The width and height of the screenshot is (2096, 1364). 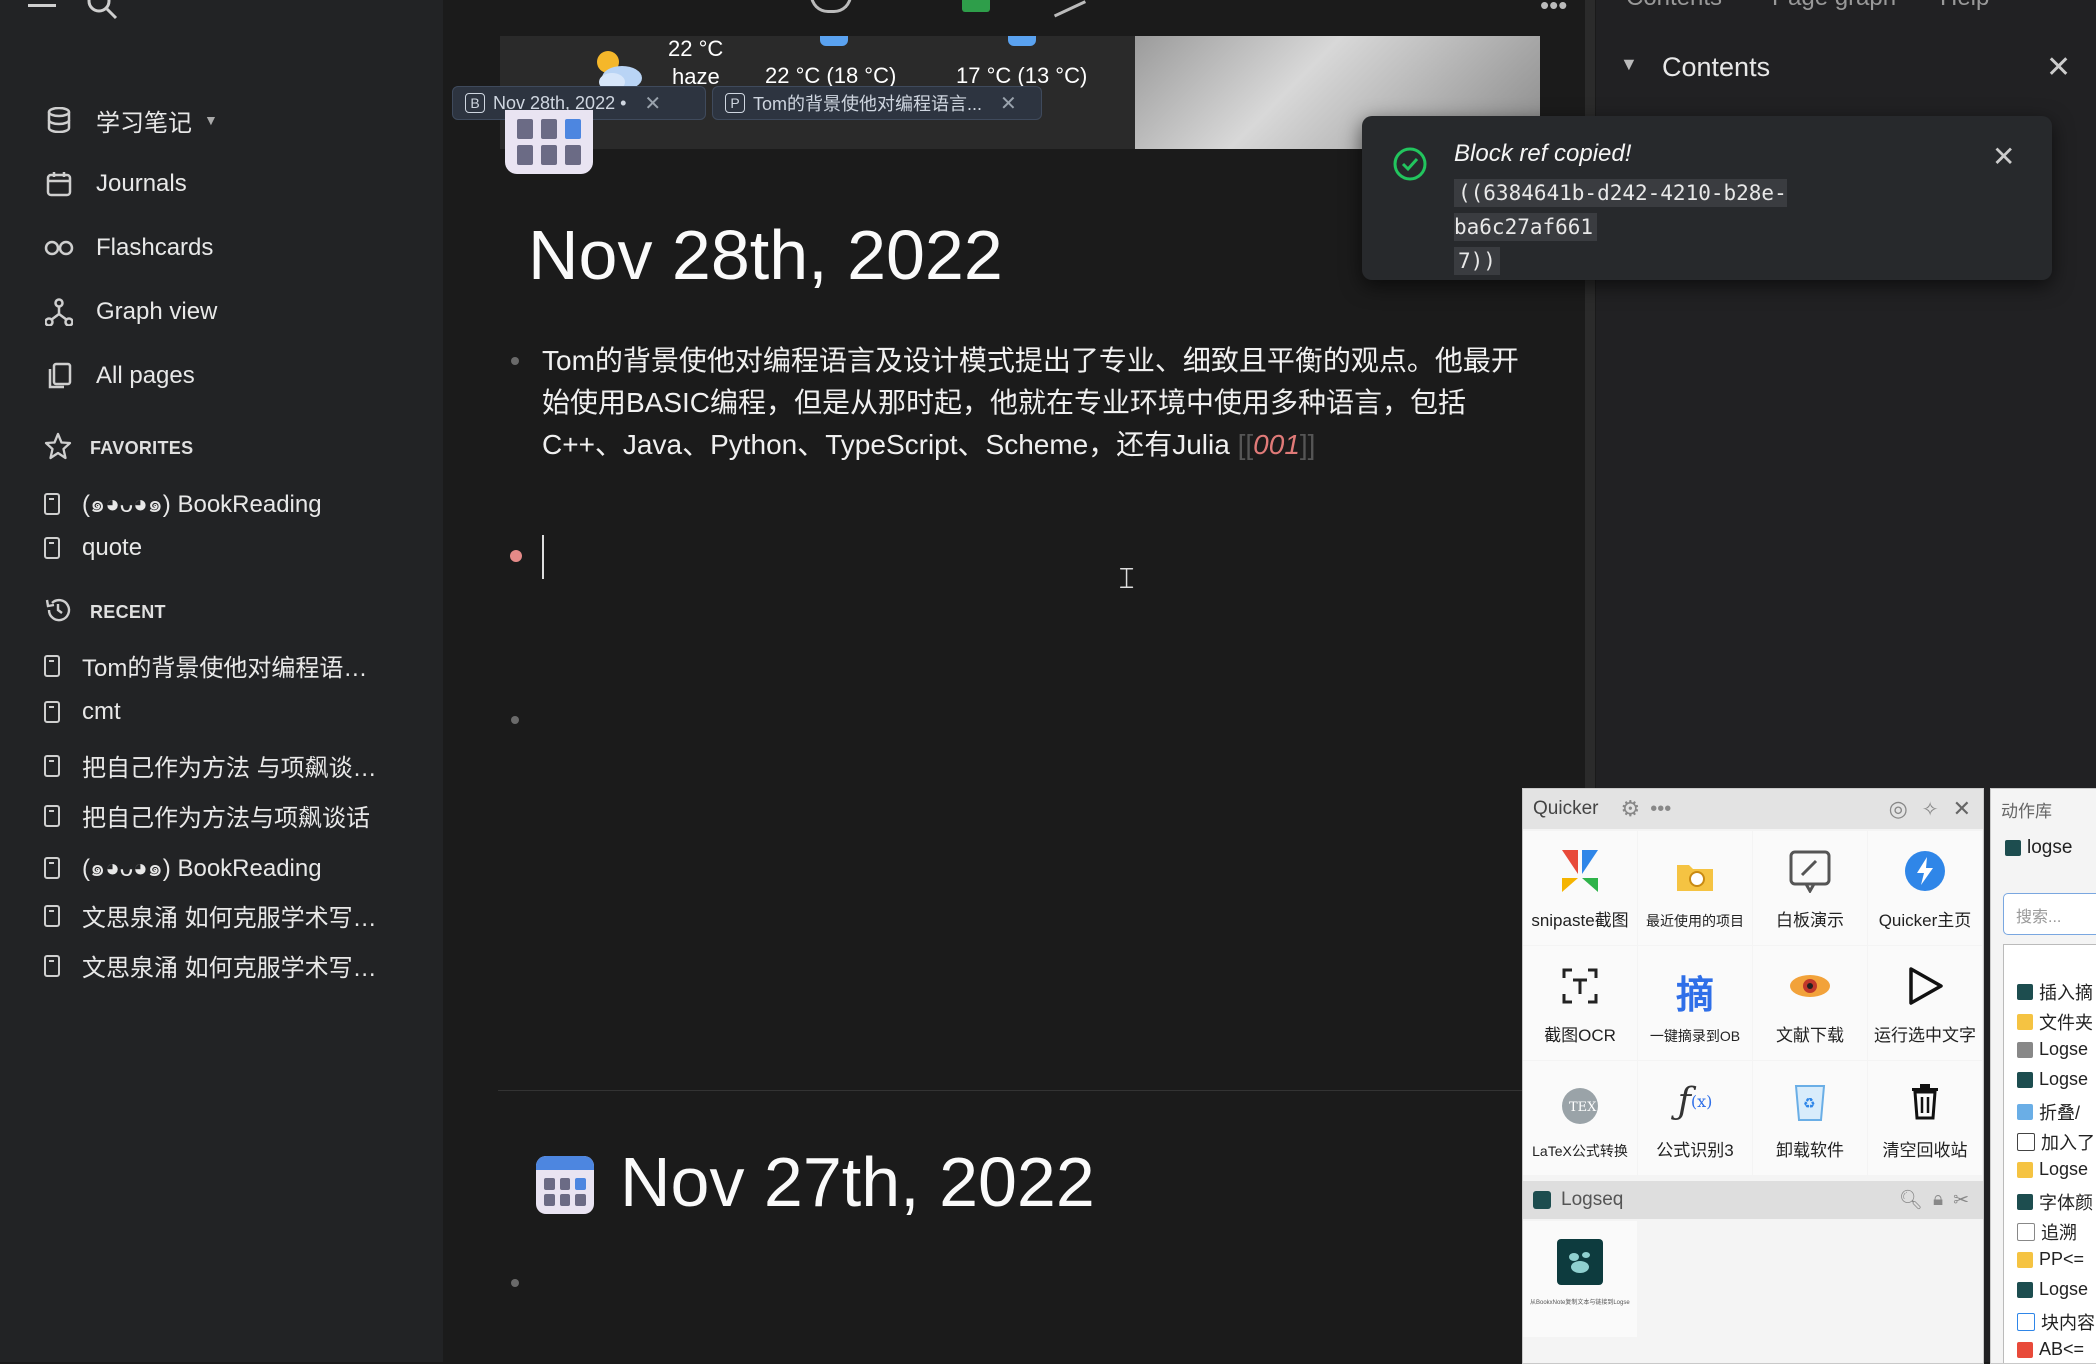 What do you see at coordinates (105, 612) in the screenshot?
I see `recent-header: RECENT` at bounding box center [105, 612].